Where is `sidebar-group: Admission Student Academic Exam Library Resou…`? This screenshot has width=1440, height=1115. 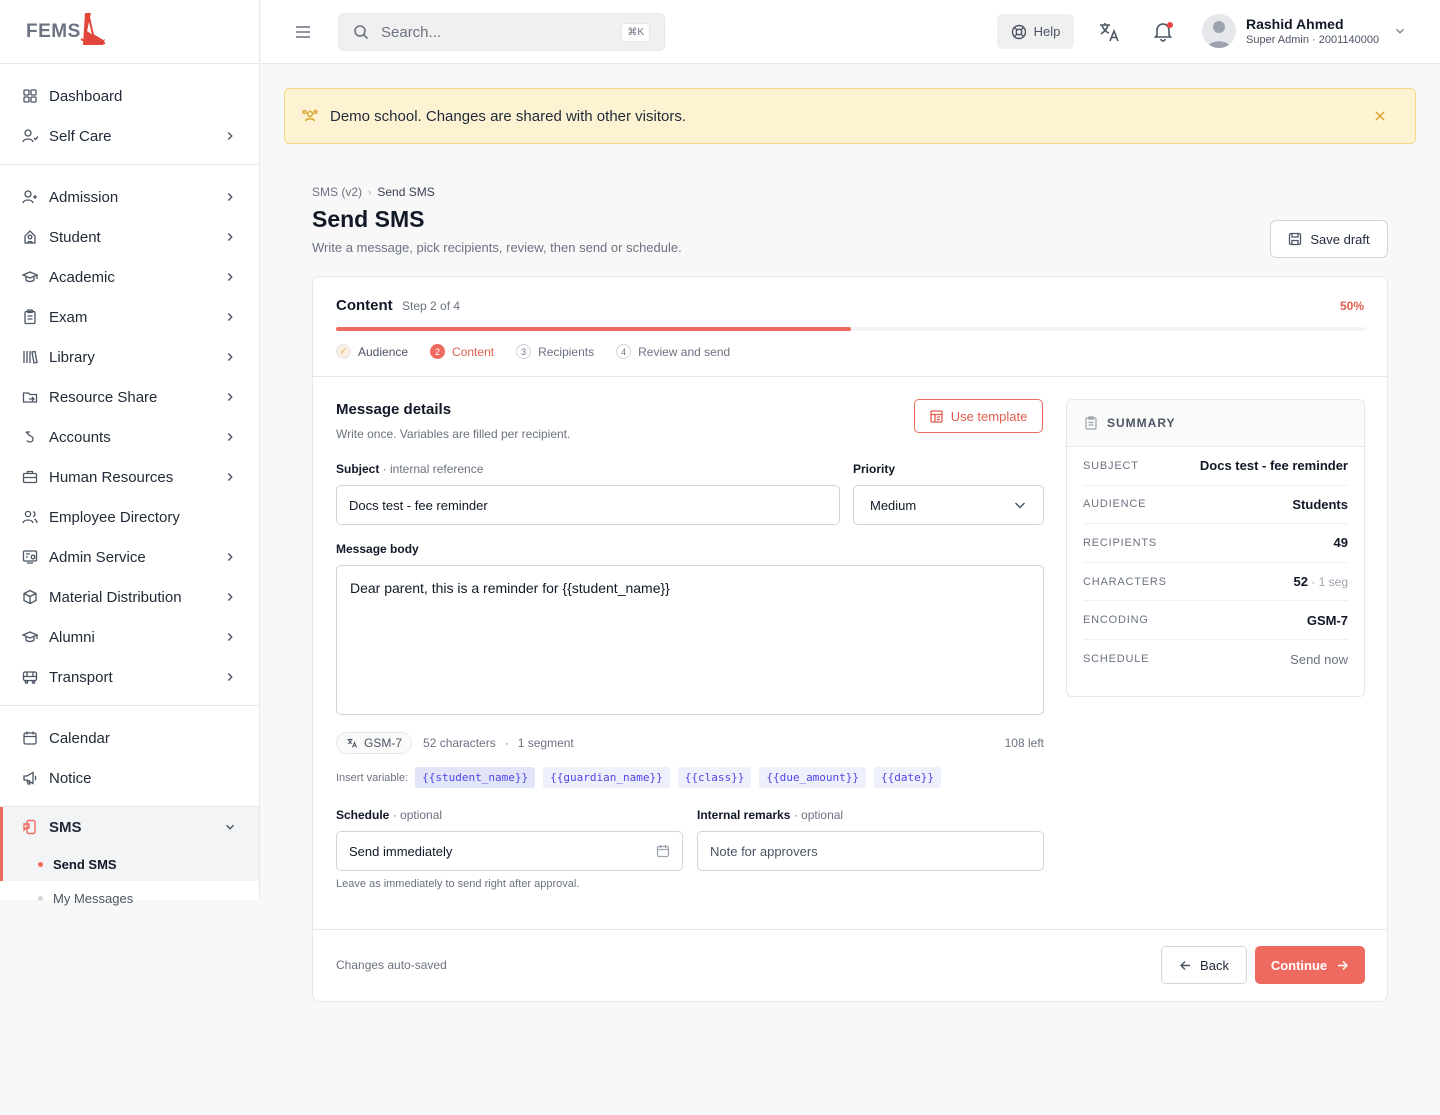 sidebar-group: Admission Student Academic Exam Library Resou… is located at coordinates (129, 435).